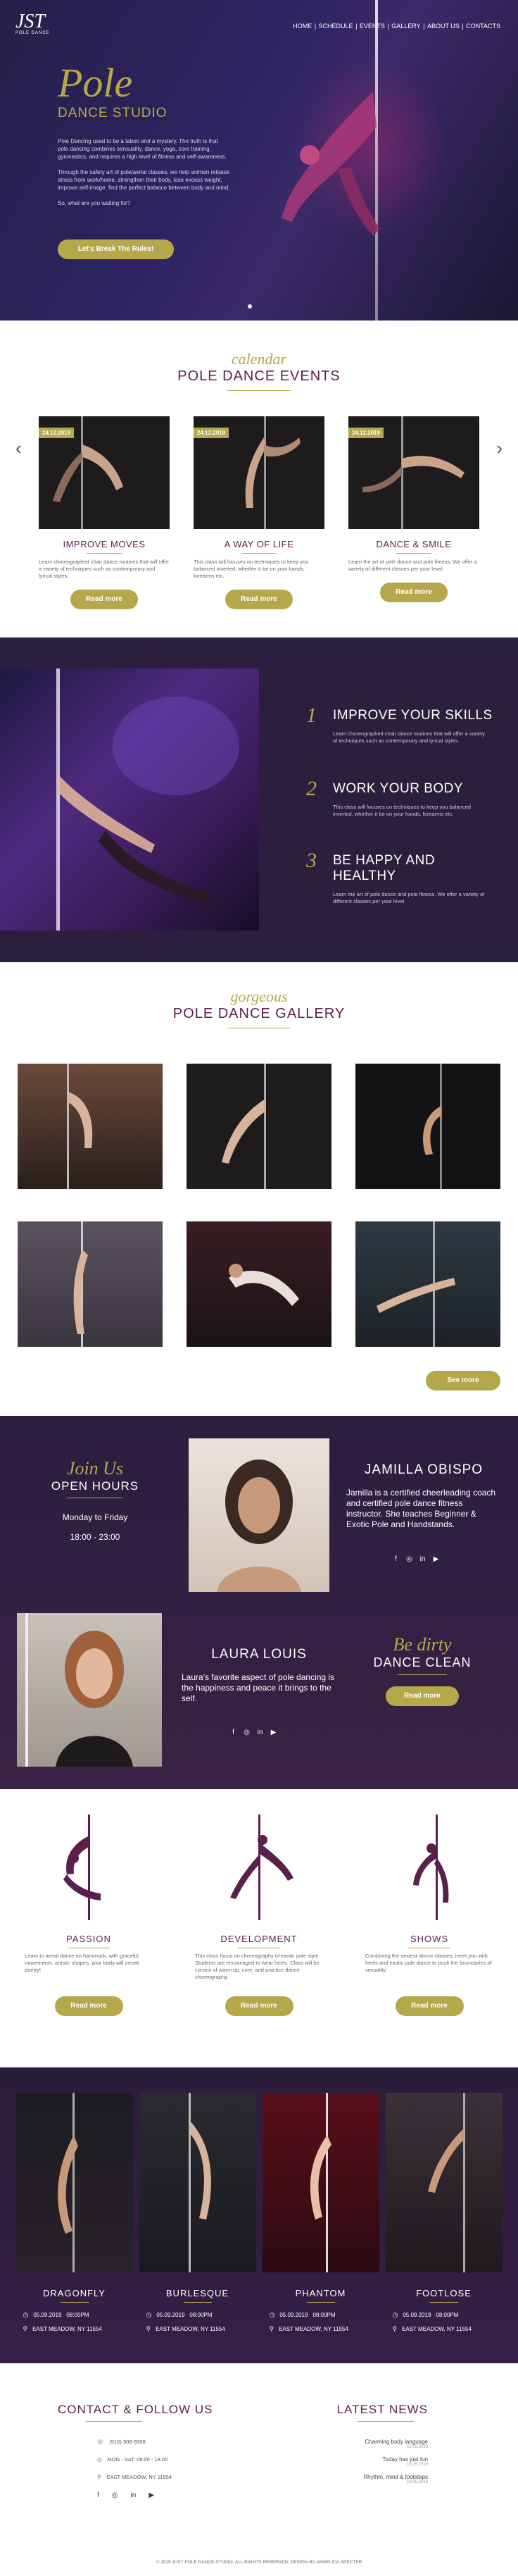  What do you see at coordinates (382, 2459) in the screenshot?
I see `news-item: Today has just fun` at bounding box center [382, 2459].